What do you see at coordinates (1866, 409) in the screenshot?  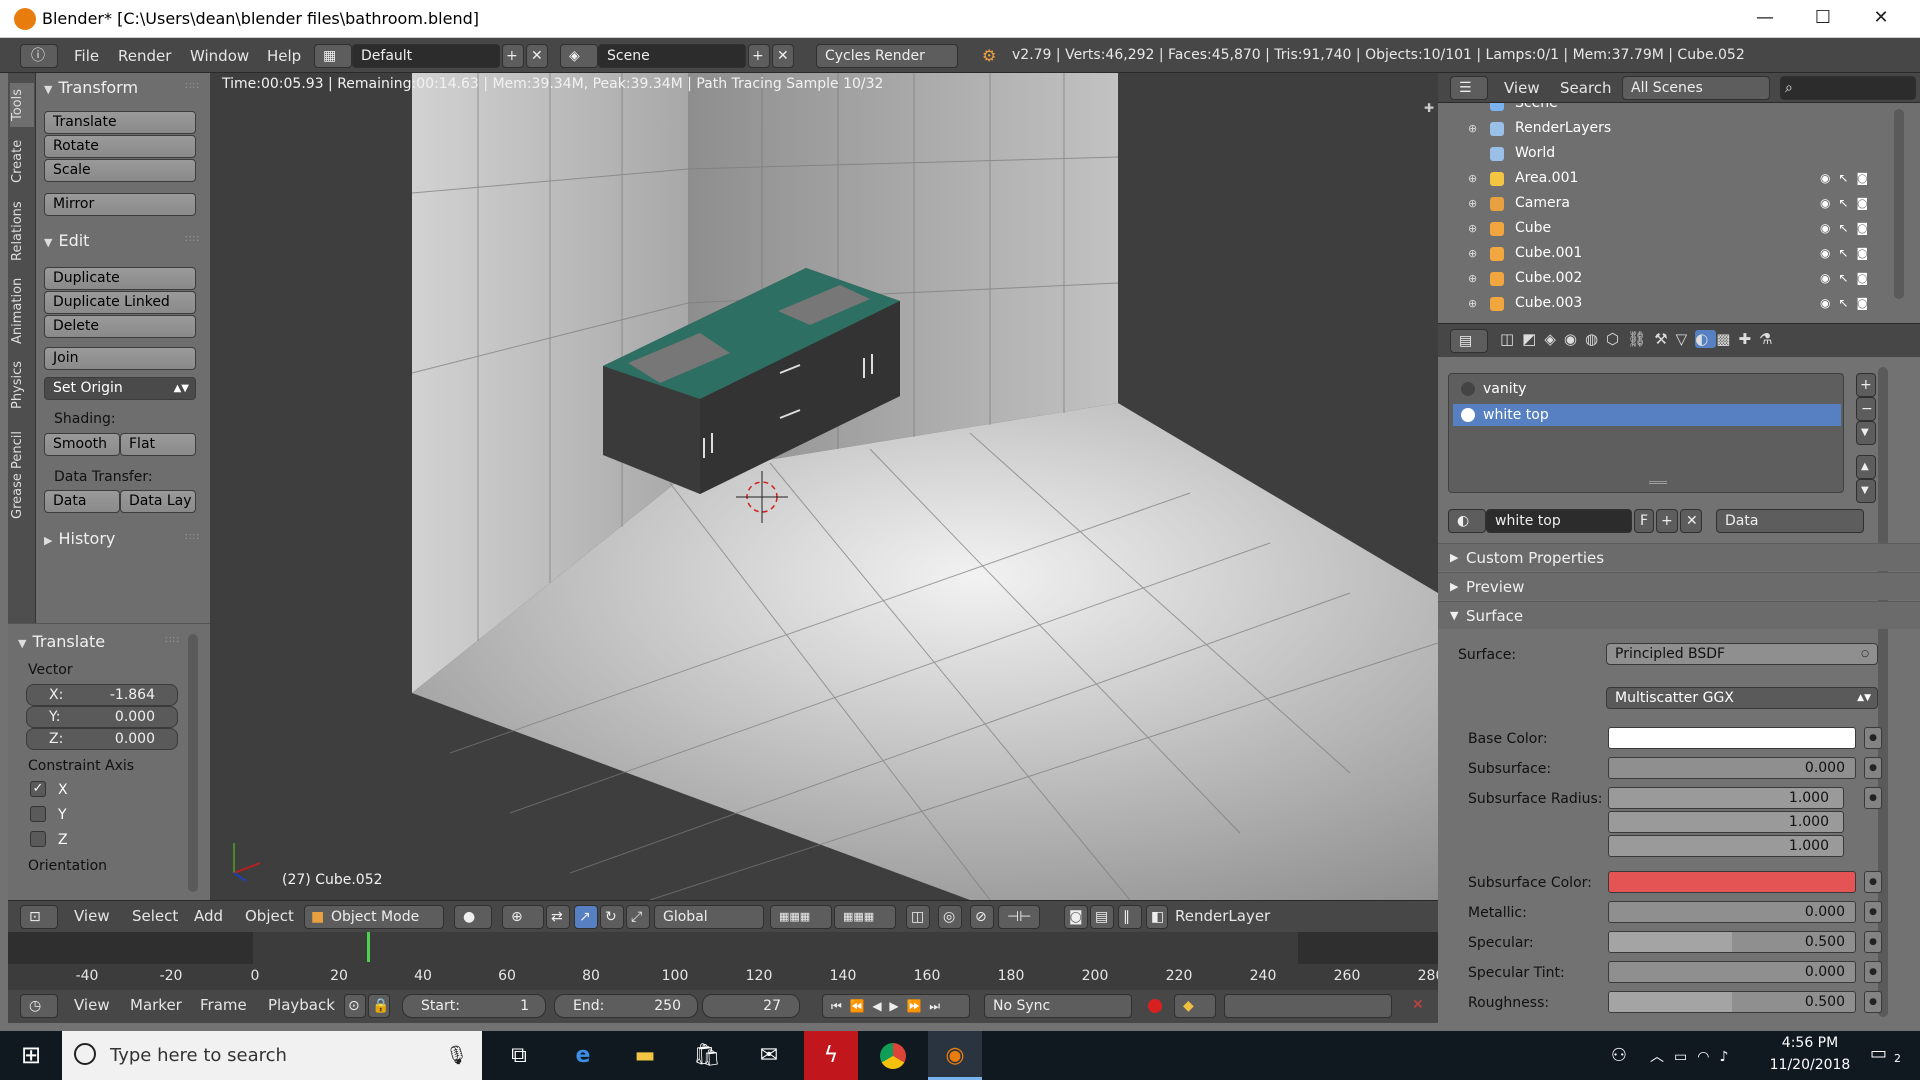 I see `remove-material-slot-icon: −` at bounding box center [1866, 409].